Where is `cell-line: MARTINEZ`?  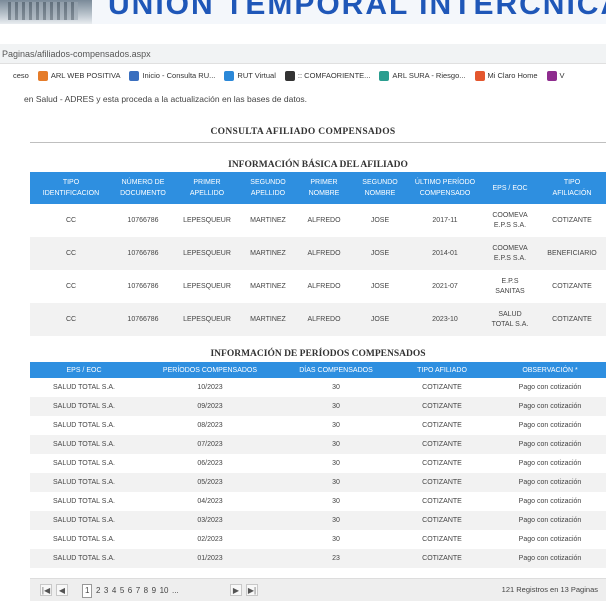
cell-line: MARTINEZ is located at coordinates (268, 286).